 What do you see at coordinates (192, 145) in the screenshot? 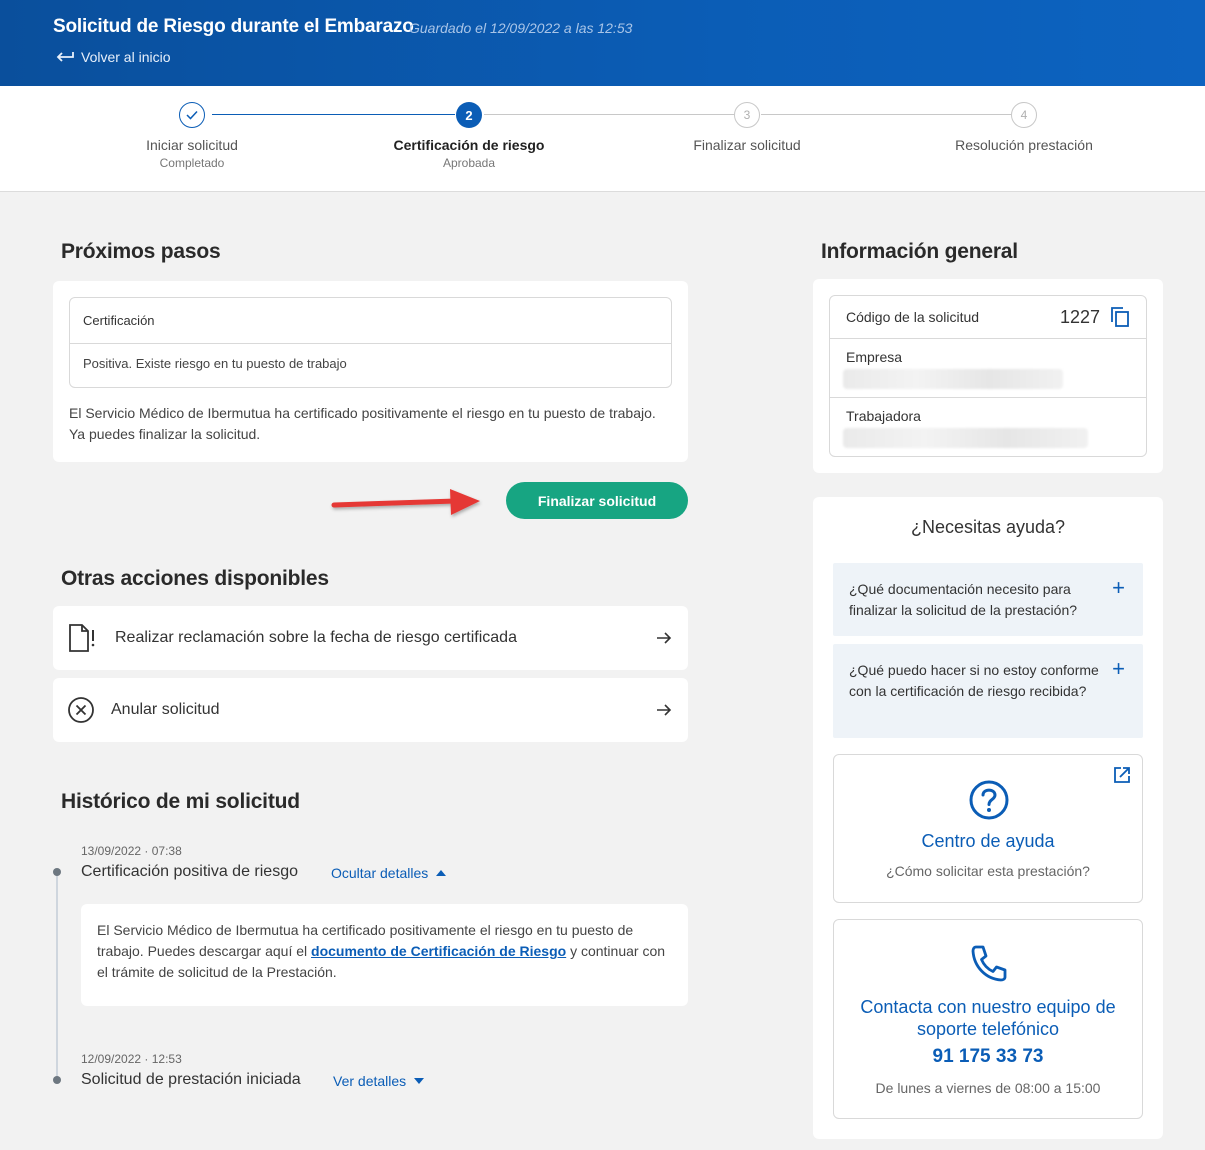
I see `step-label: Iniciar solicitud` at bounding box center [192, 145].